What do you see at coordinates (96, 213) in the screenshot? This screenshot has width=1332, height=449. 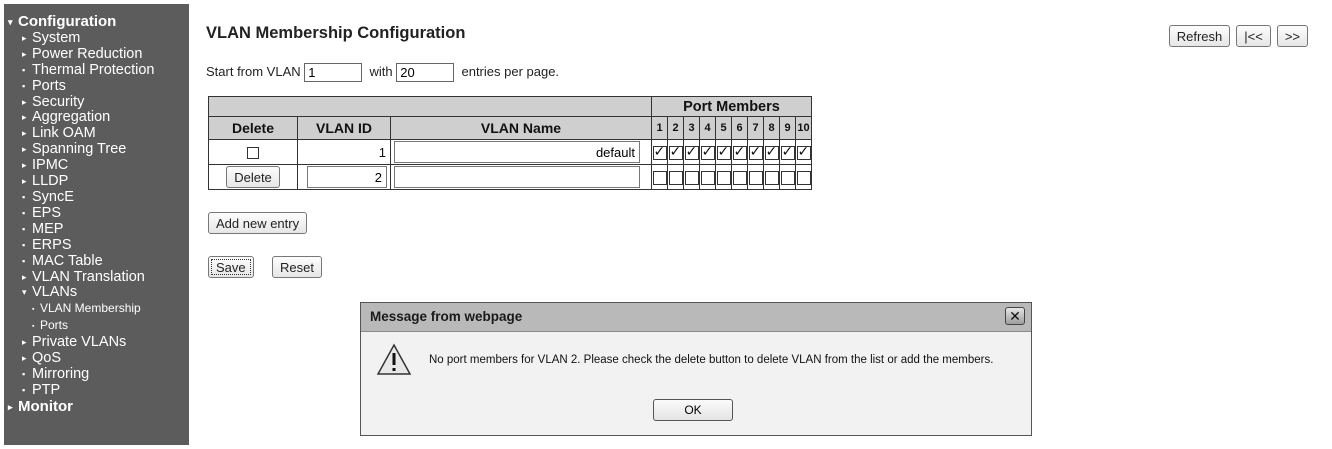 I see `sidebar-item-eps: ▪ EPS` at bounding box center [96, 213].